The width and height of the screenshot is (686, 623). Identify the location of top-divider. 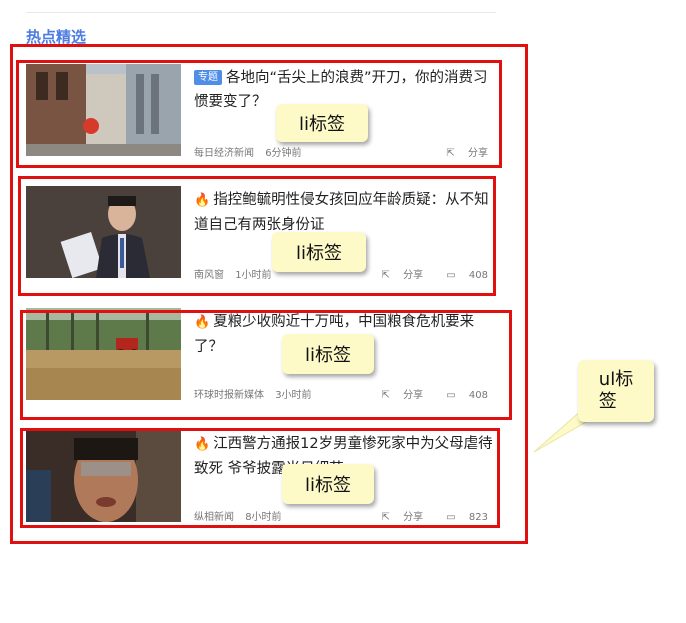
(261, 12).